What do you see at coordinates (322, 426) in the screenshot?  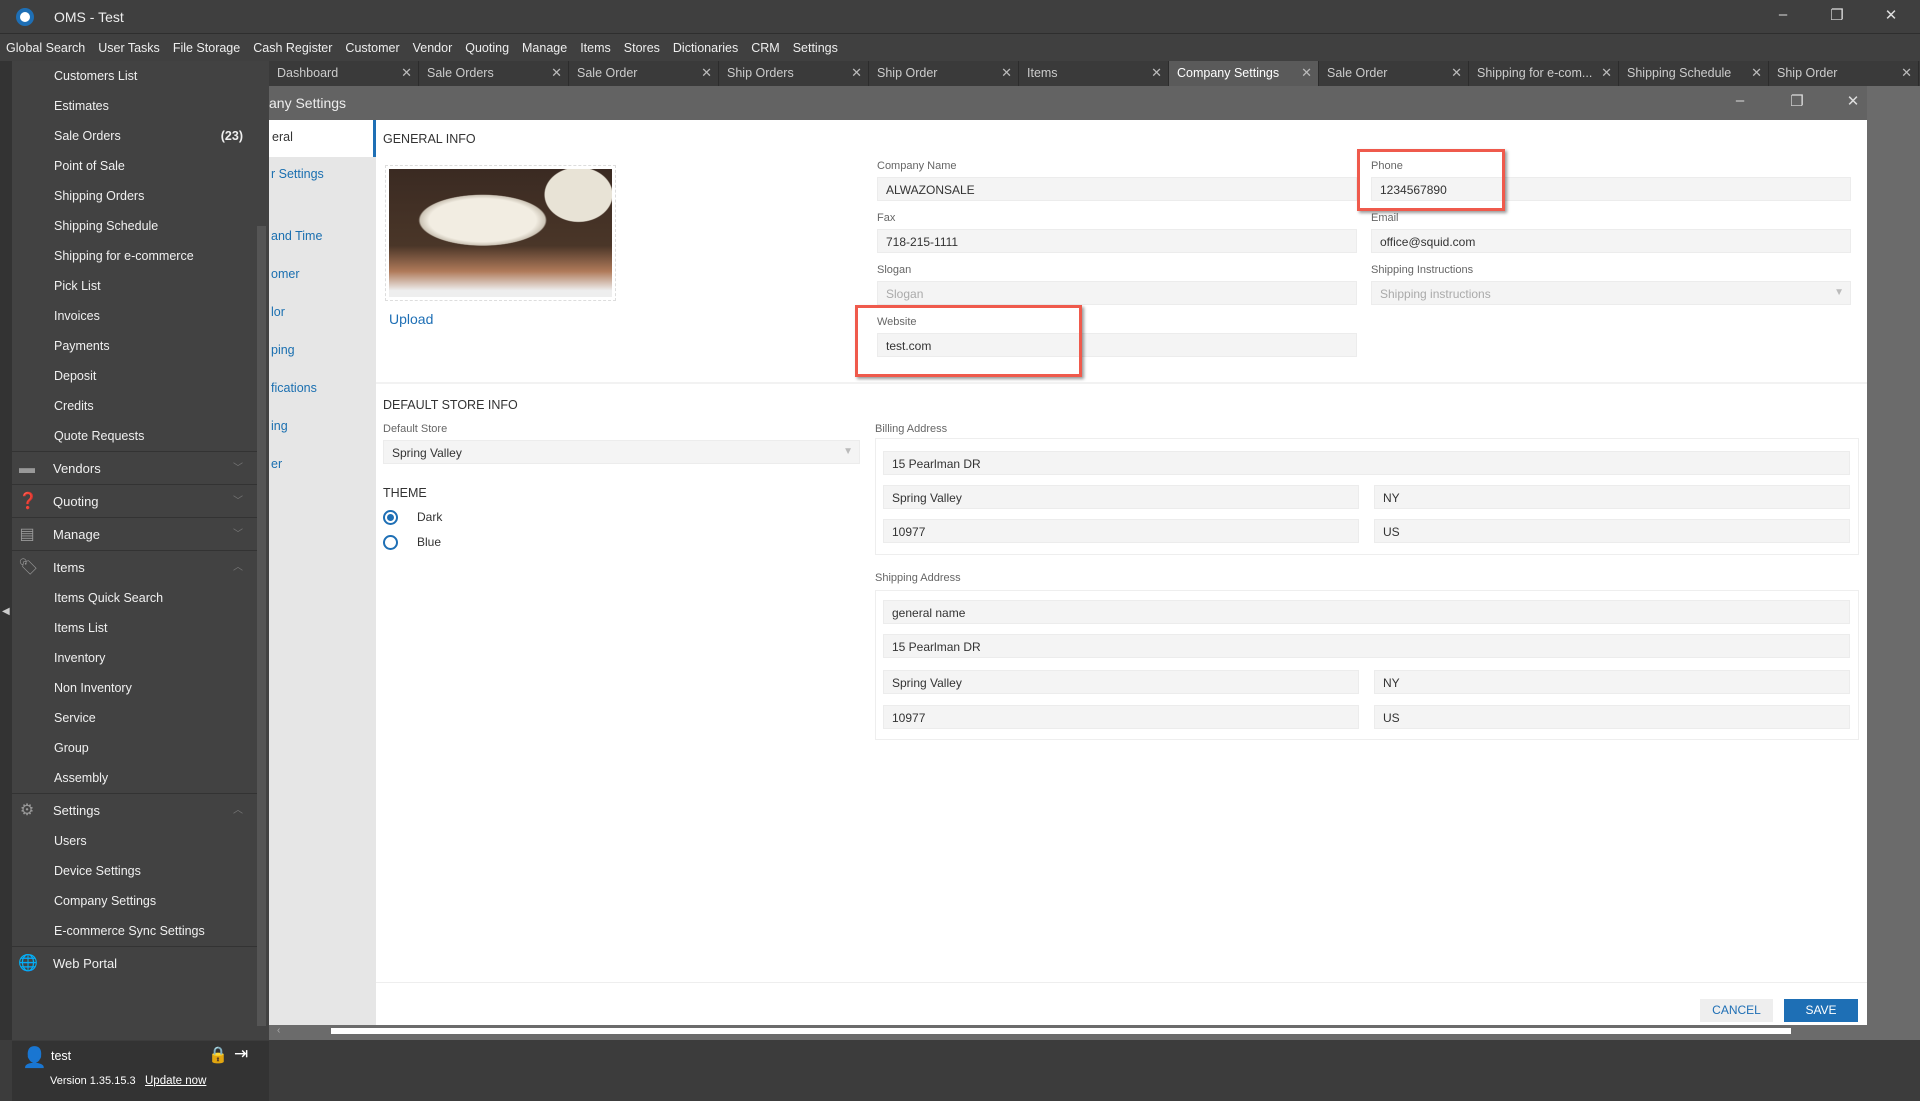 I see `settings-nav-item: ing` at bounding box center [322, 426].